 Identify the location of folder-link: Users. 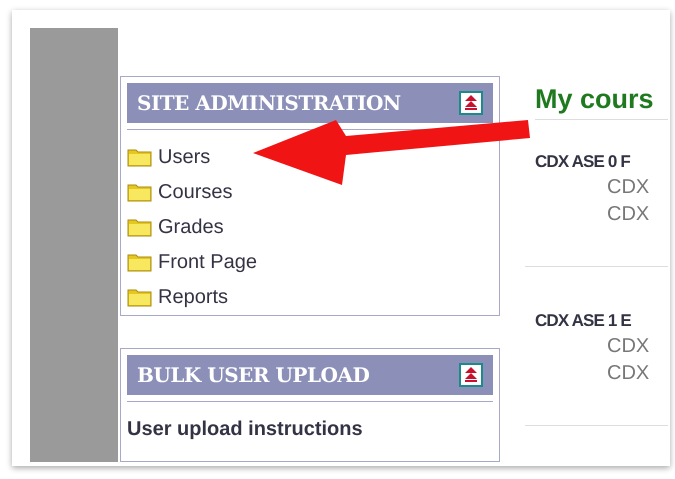
(184, 157).